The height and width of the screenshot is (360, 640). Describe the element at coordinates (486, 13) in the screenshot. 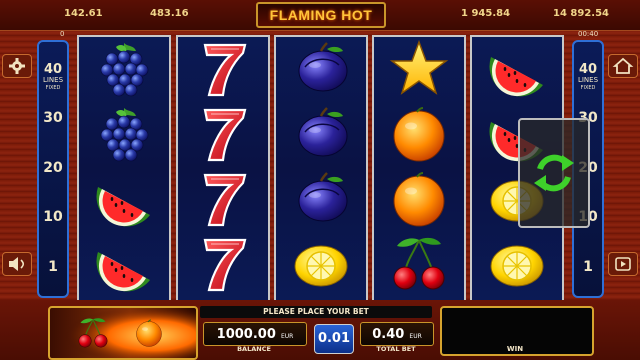

I see `jackpot-value-3: 1 945.84` at that location.